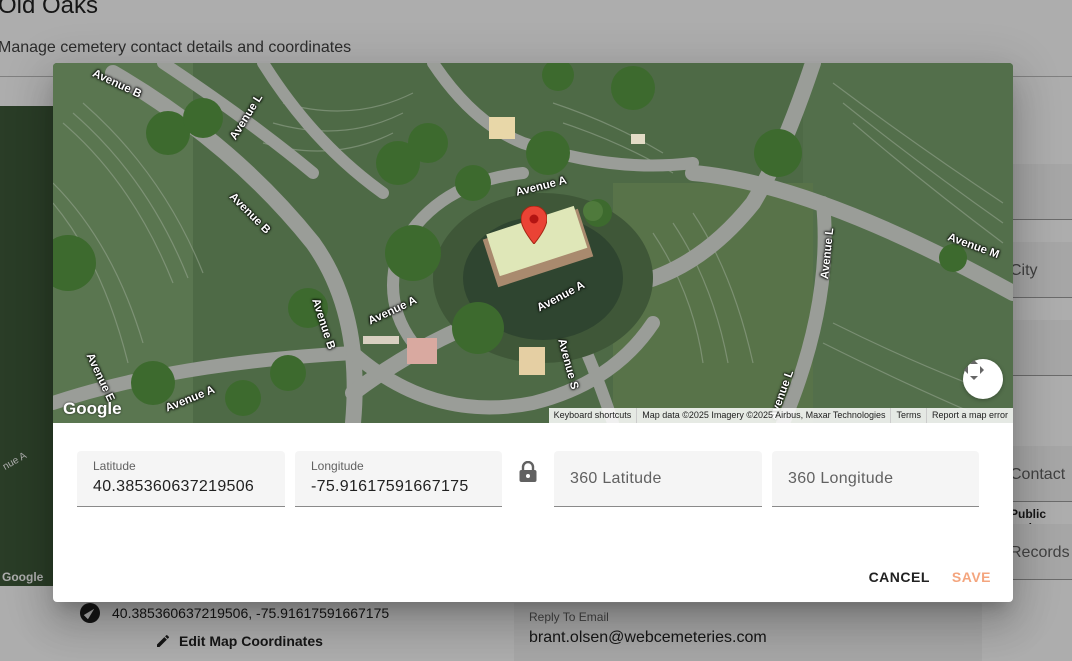 Image resolution: width=1072 pixels, height=661 pixels. I want to click on report-map-error-link: Report a map error, so click(969, 415).